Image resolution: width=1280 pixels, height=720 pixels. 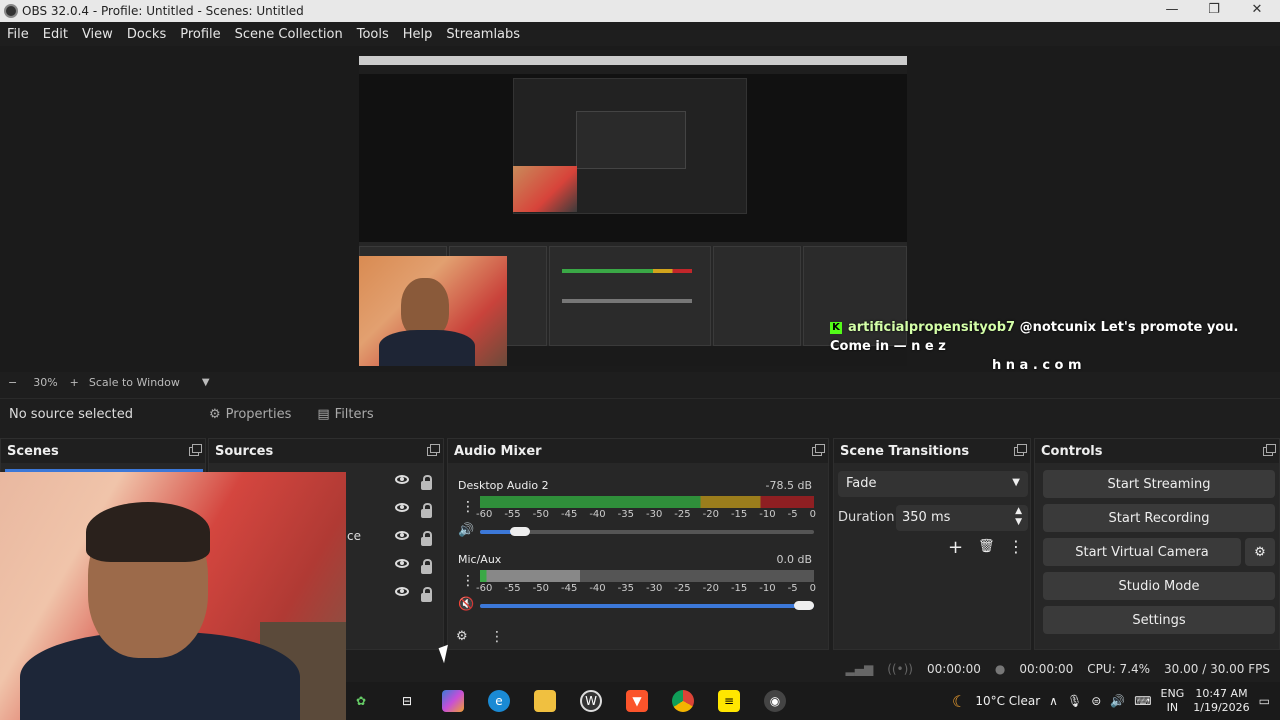 I want to click on copilot-icon, so click(x=453, y=701).